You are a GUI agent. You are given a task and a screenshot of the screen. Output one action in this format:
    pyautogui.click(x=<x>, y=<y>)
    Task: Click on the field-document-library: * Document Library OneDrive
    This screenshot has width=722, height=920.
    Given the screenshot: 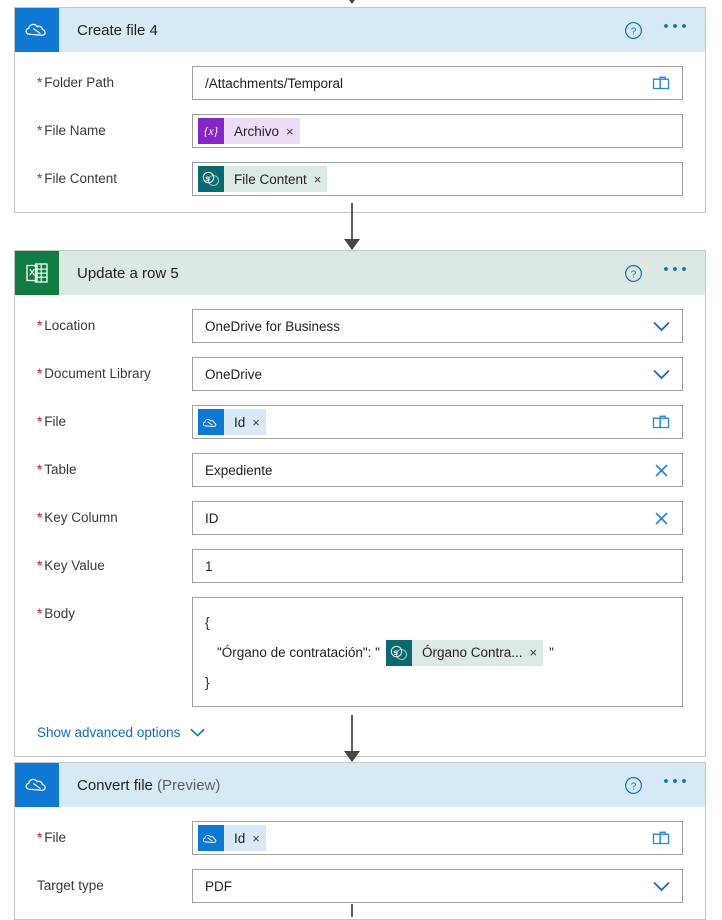 What is the action you would take?
    pyautogui.click(x=360, y=374)
    